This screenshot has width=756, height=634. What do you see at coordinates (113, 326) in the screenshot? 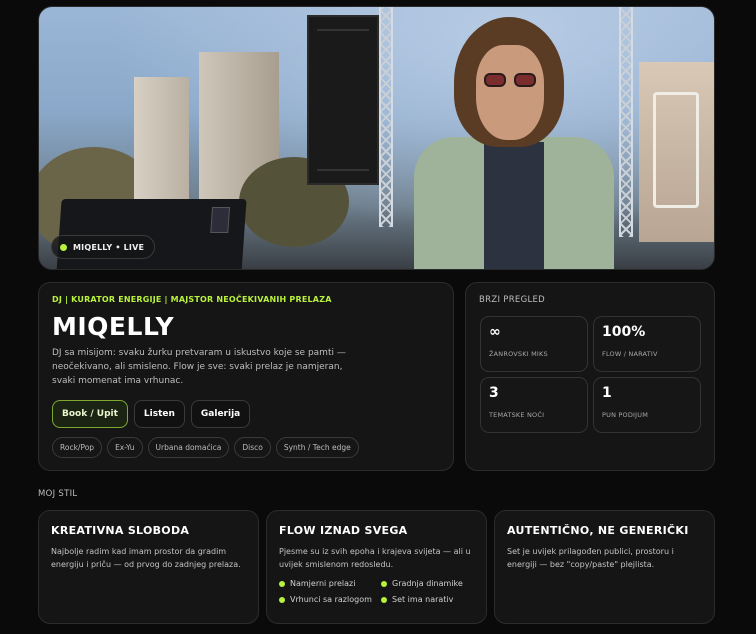
I see `artist-name: MIQELLY` at bounding box center [113, 326].